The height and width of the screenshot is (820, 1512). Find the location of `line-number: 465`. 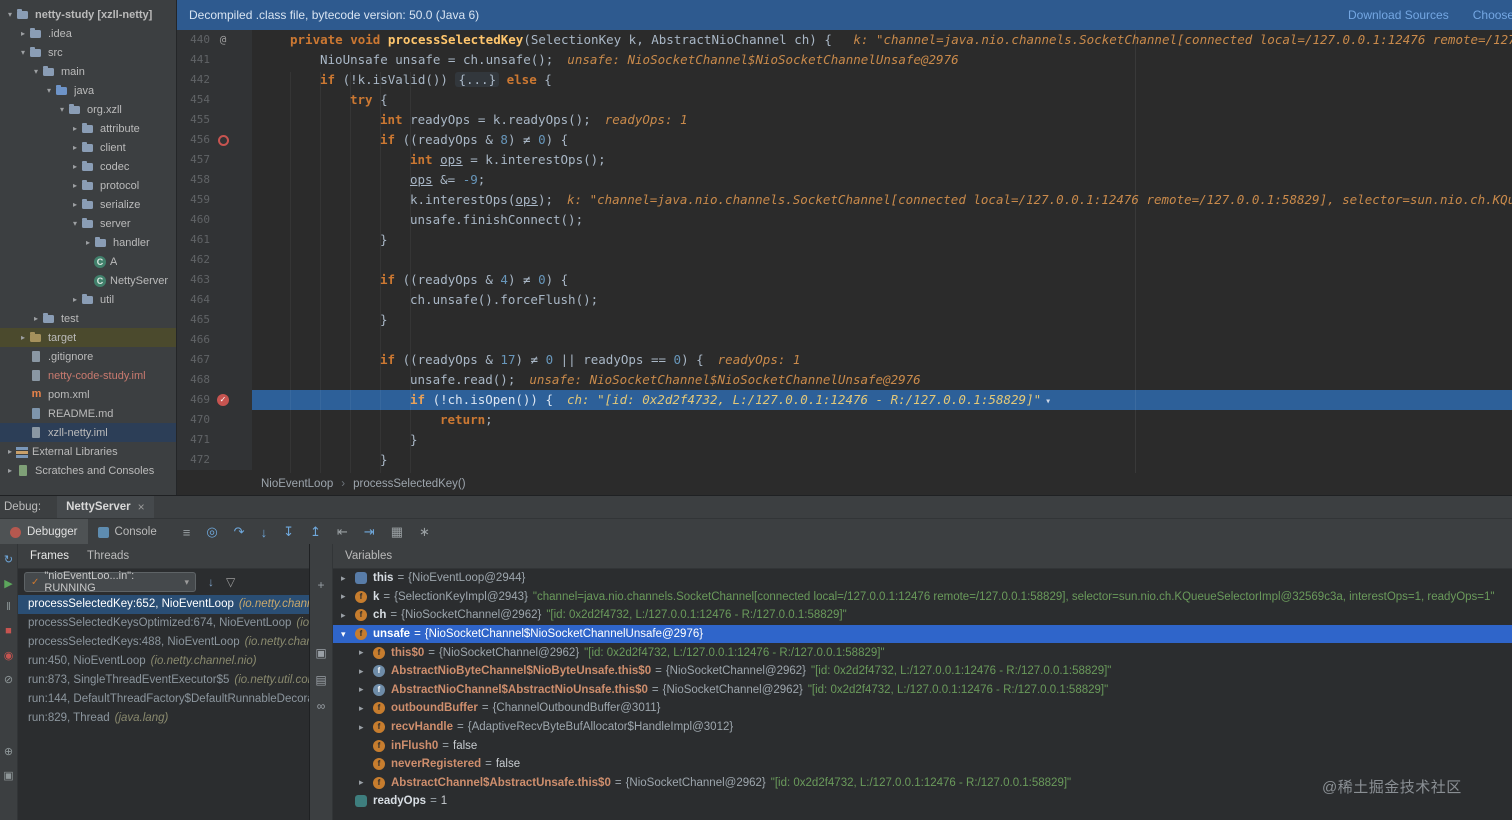

line-number: 465 is located at coordinates (193, 320).